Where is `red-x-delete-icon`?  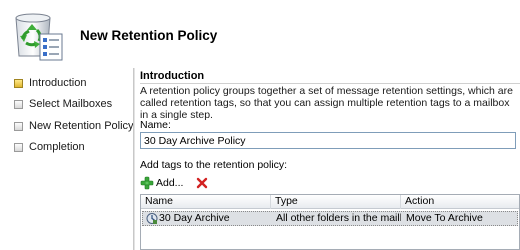
red-x-delete-icon is located at coordinates (202, 183).